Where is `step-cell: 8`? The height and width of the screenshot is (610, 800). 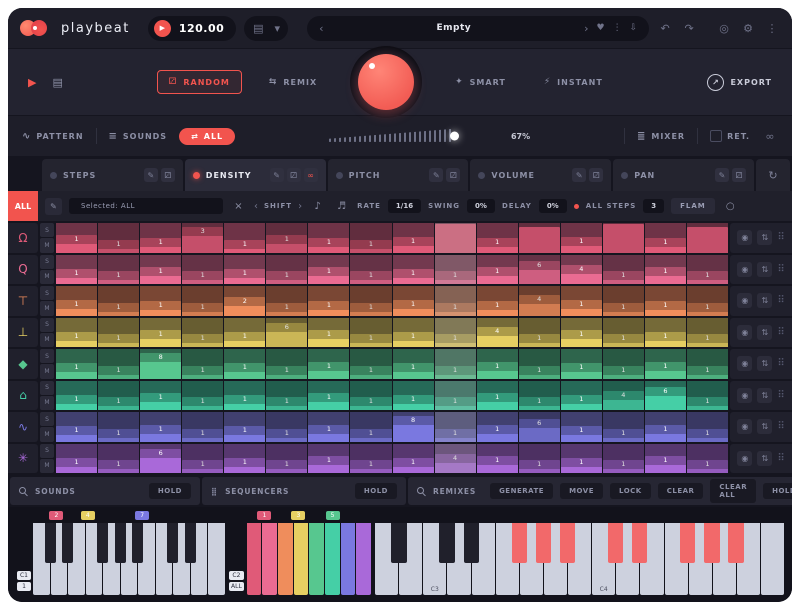 step-cell: 8 is located at coordinates (161, 364).